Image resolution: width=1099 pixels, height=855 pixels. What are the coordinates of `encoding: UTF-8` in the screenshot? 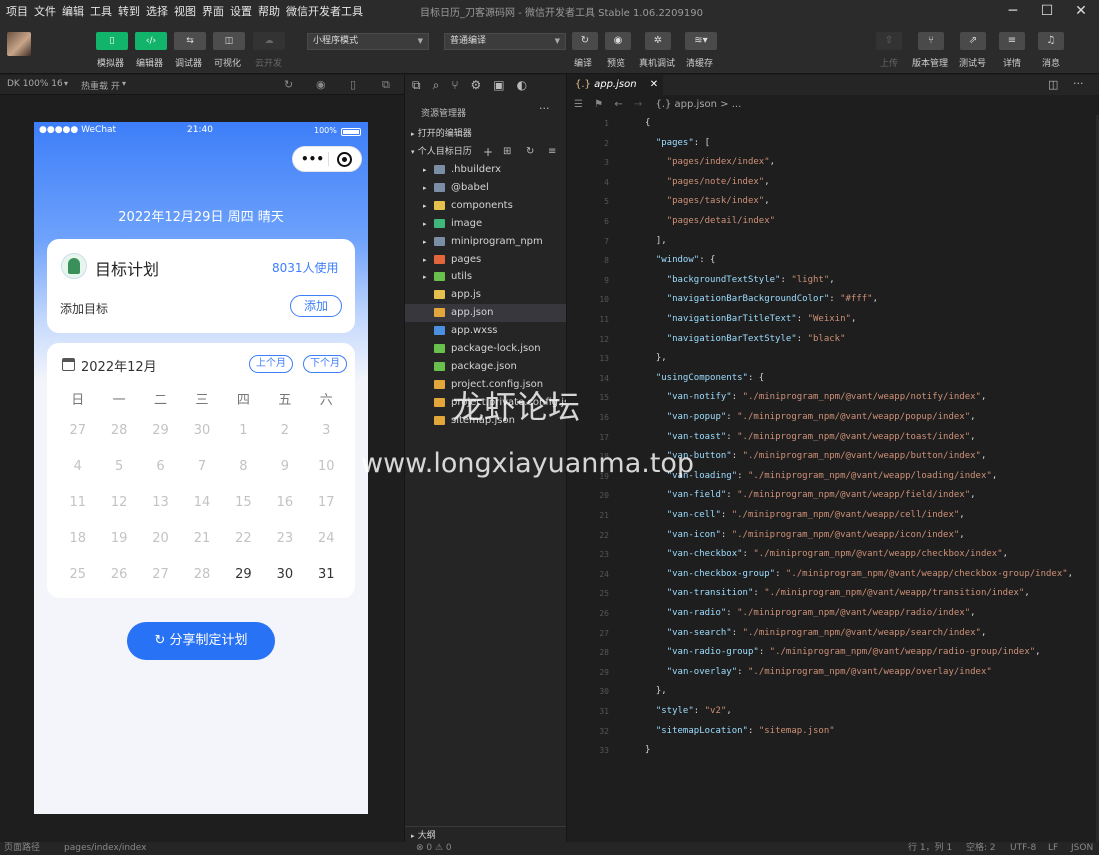 It's located at (1023, 848).